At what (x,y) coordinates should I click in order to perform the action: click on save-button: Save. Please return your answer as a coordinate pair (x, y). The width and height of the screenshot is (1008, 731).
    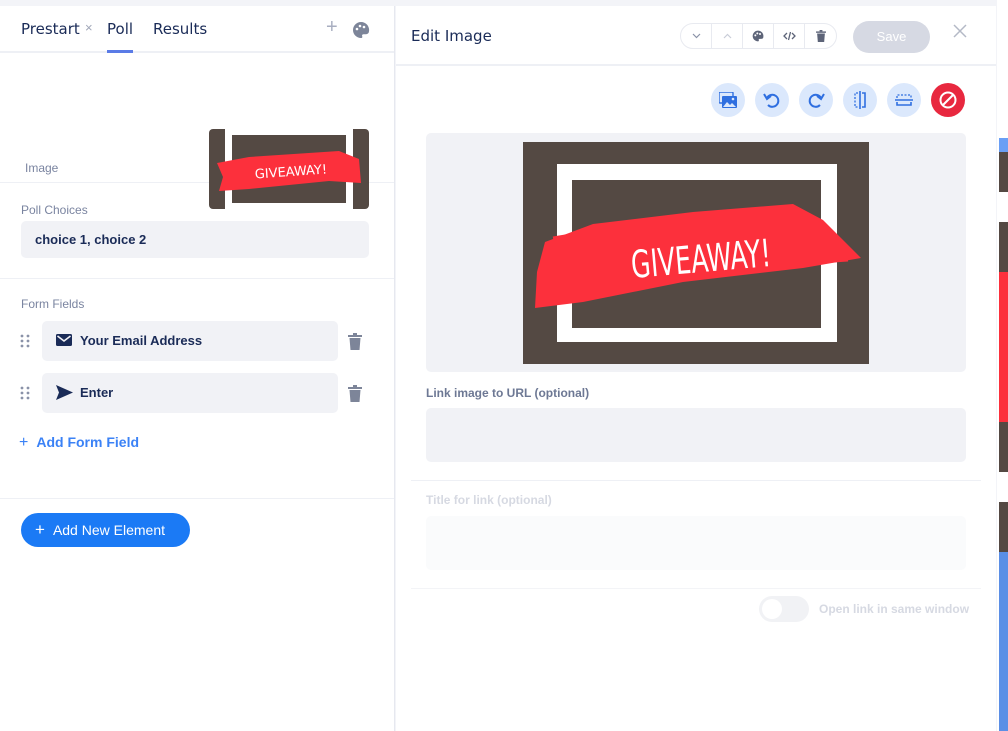
    Looking at the image, I should click on (891, 37).